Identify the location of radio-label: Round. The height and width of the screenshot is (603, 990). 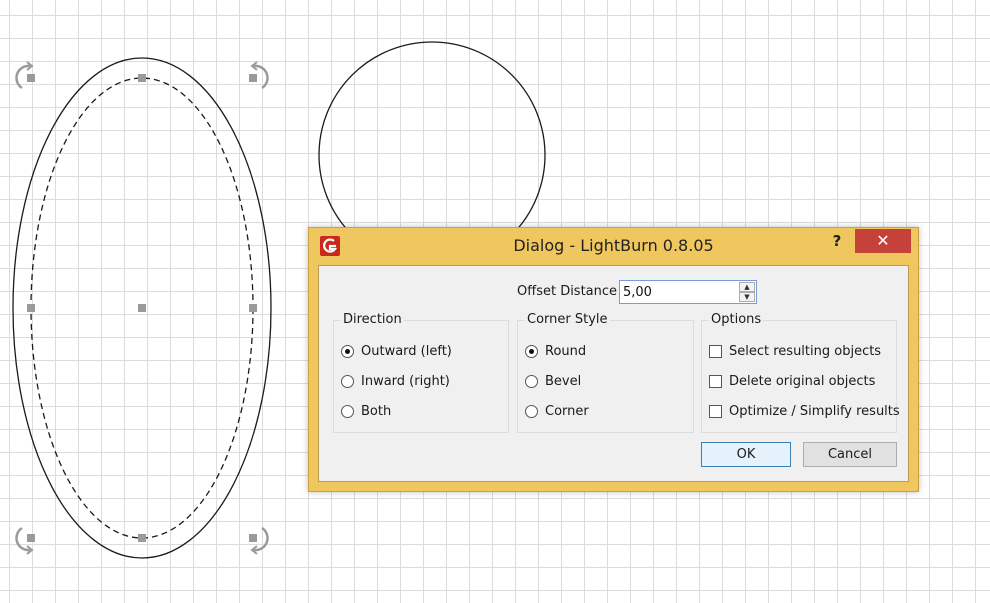
(566, 351).